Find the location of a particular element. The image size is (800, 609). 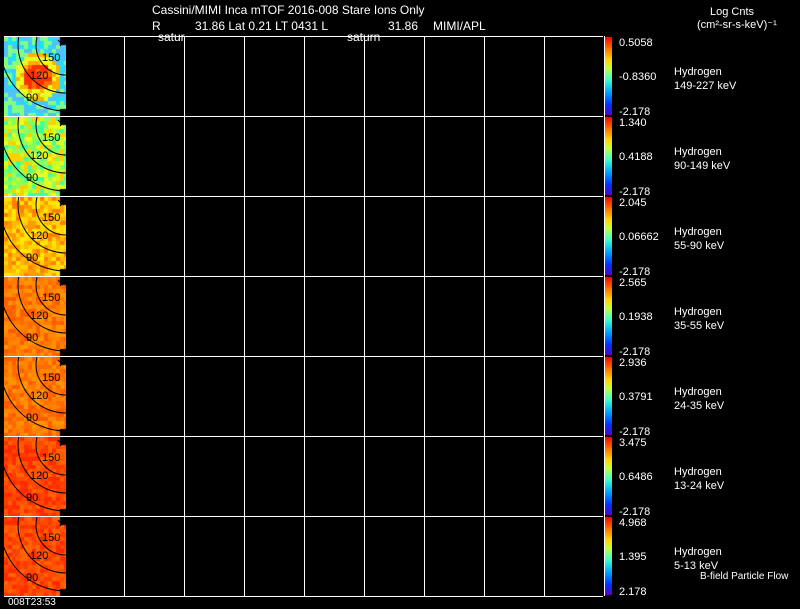

energy-range-label: 24-35 keV is located at coordinates (699, 406).